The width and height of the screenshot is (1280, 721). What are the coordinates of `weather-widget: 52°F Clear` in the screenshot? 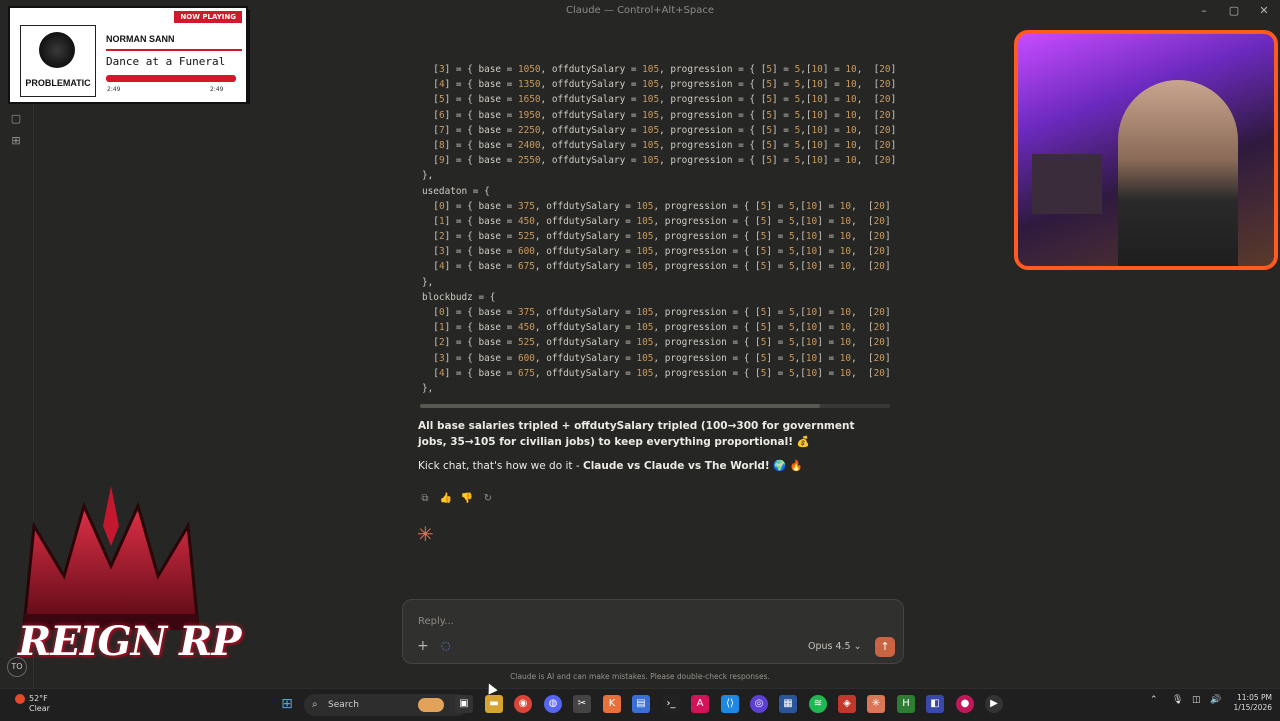 It's located at (32, 704).